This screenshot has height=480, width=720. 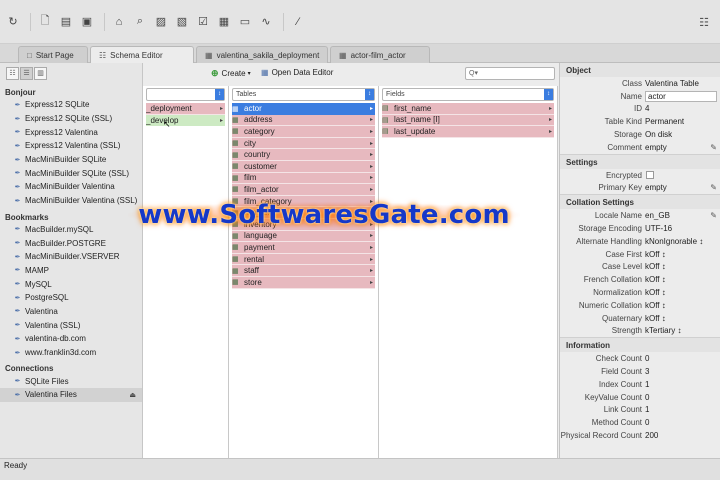 What do you see at coordinates (245, 22) in the screenshot?
I see `monitor-icon: ▭` at bounding box center [245, 22].